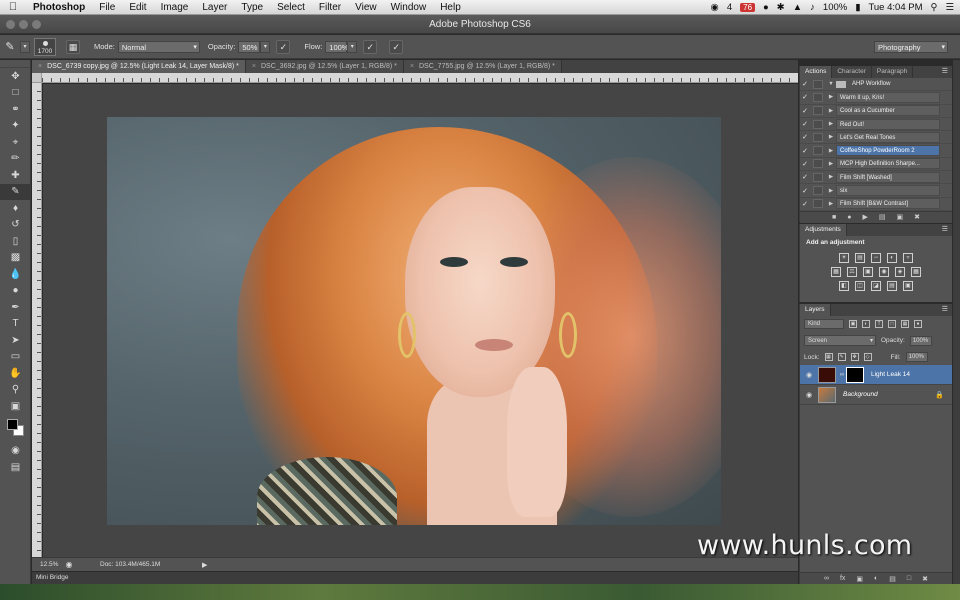  What do you see at coordinates (15, 291) in the screenshot?
I see `dodge-tool-icon: ●` at bounding box center [15, 291].